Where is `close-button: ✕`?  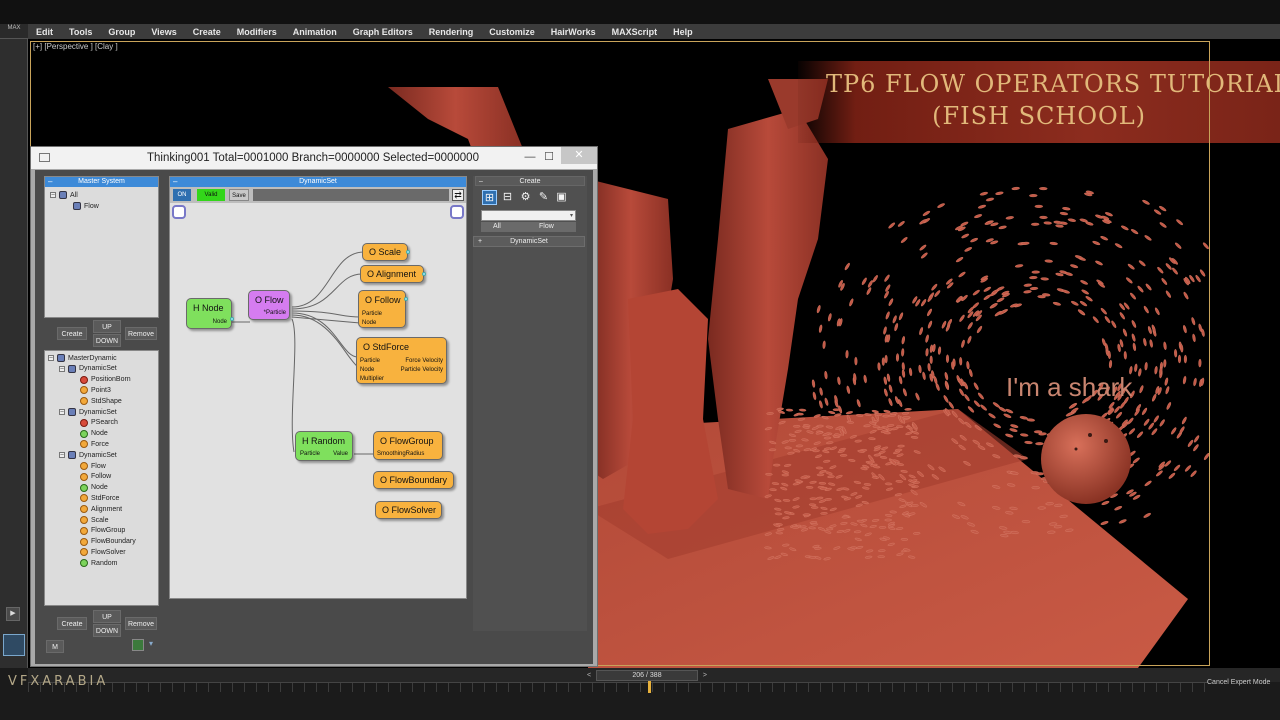 close-button: ✕ is located at coordinates (579, 155).